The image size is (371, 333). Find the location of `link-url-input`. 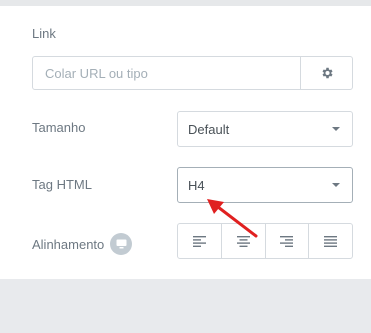

link-url-input is located at coordinates (166, 73).